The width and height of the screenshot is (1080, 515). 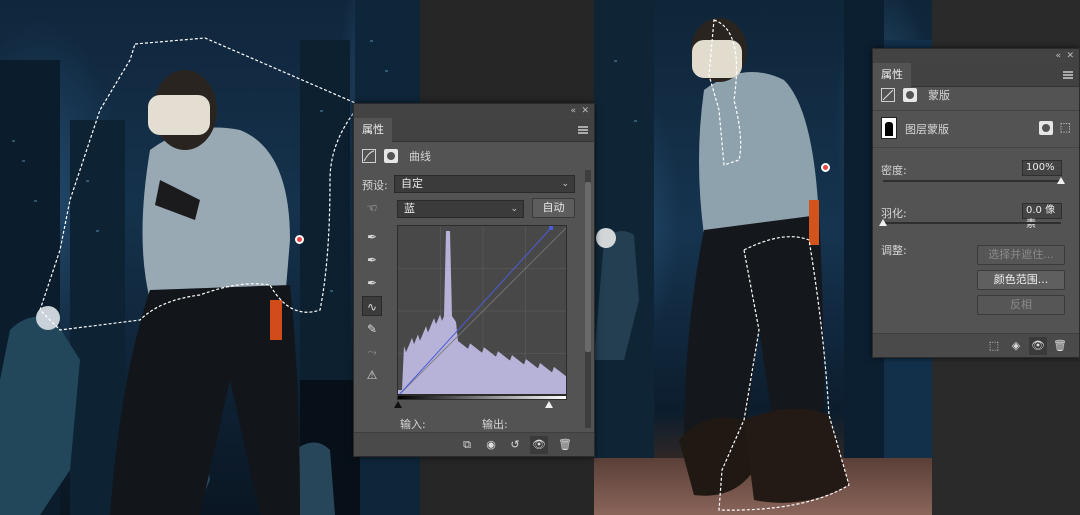 What do you see at coordinates (372, 283) in the screenshot?
I see `white-point-eyedropper-icon: ✒` at bounding box center [372, 283].